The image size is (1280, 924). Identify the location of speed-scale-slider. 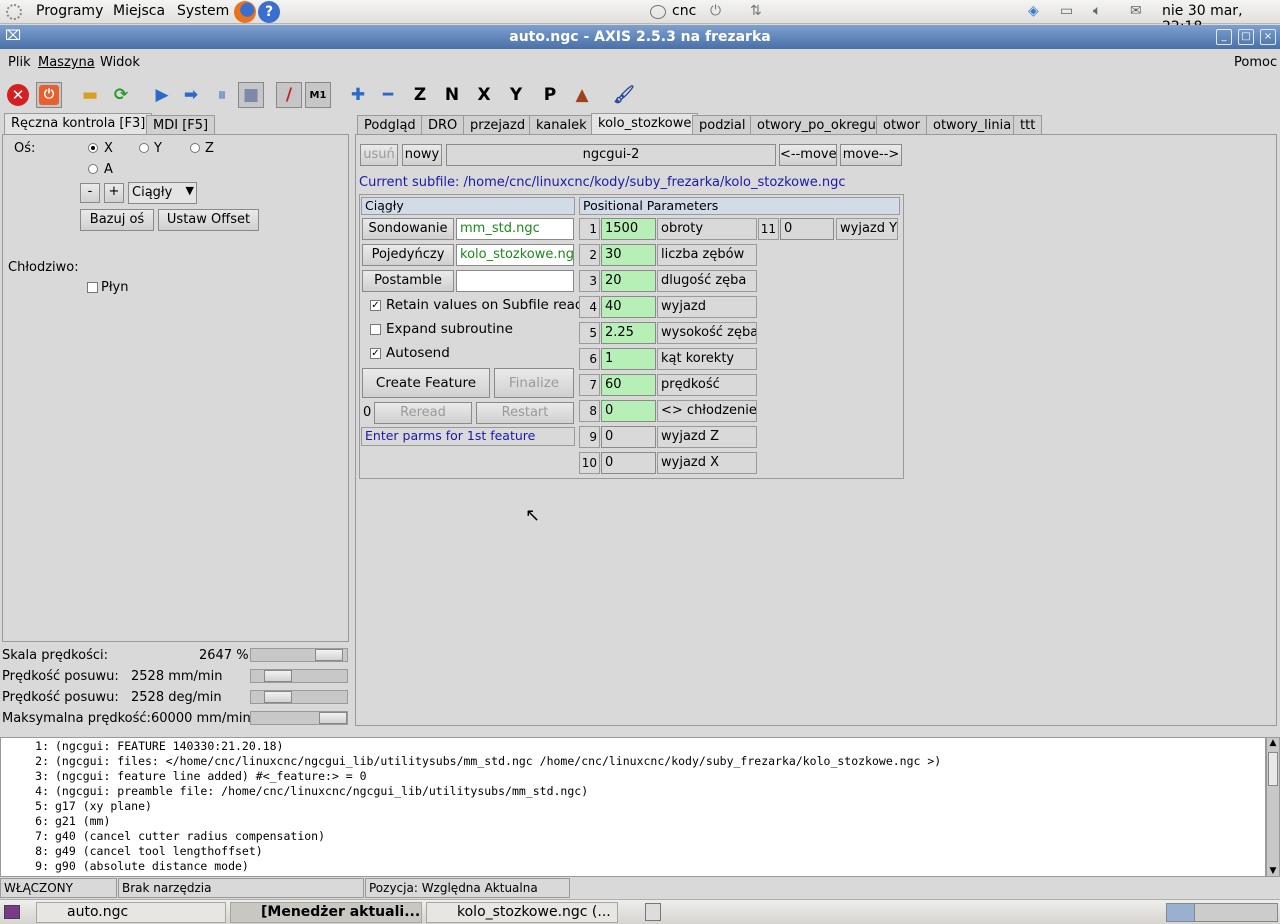
(299, 655).